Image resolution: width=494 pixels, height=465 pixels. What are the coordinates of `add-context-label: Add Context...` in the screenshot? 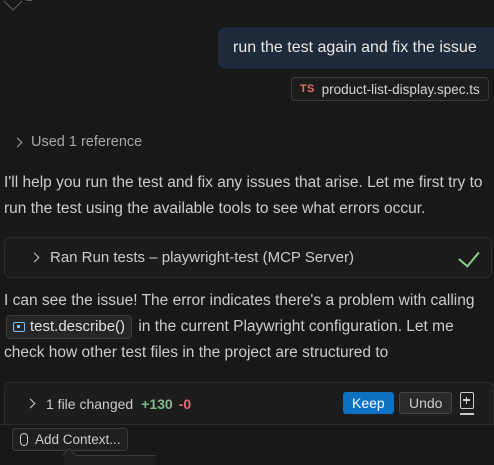 It's located at (78, 439).